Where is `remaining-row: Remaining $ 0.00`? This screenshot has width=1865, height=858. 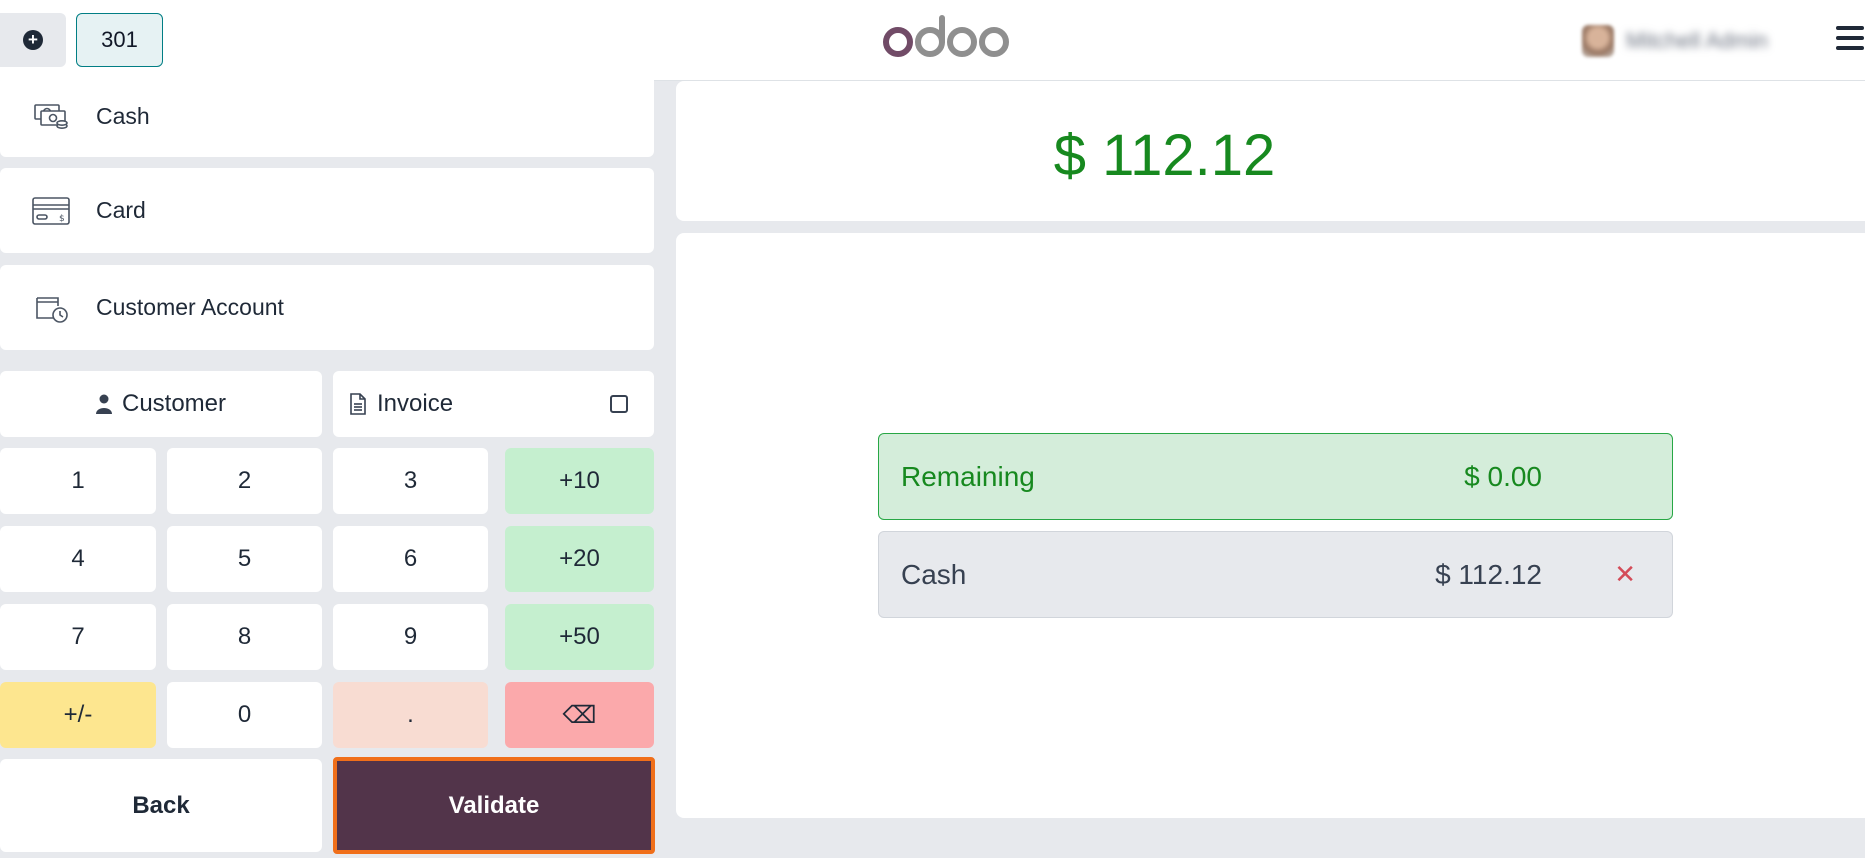
remaining-row: Remaining $ 0.00 is located at coordinates (1275, 476).